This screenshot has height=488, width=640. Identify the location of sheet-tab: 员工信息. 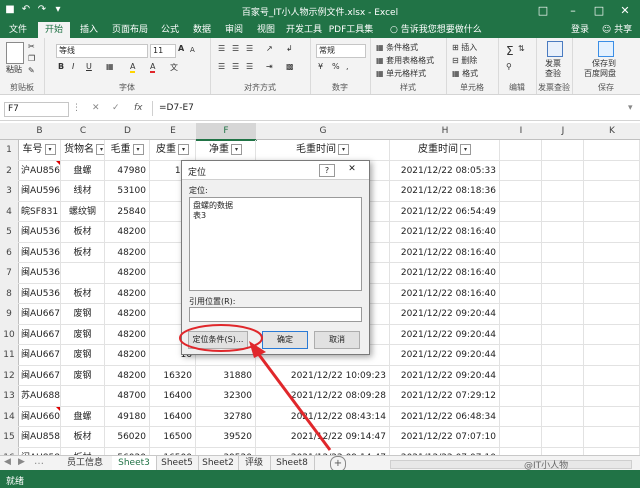
(85, 463).